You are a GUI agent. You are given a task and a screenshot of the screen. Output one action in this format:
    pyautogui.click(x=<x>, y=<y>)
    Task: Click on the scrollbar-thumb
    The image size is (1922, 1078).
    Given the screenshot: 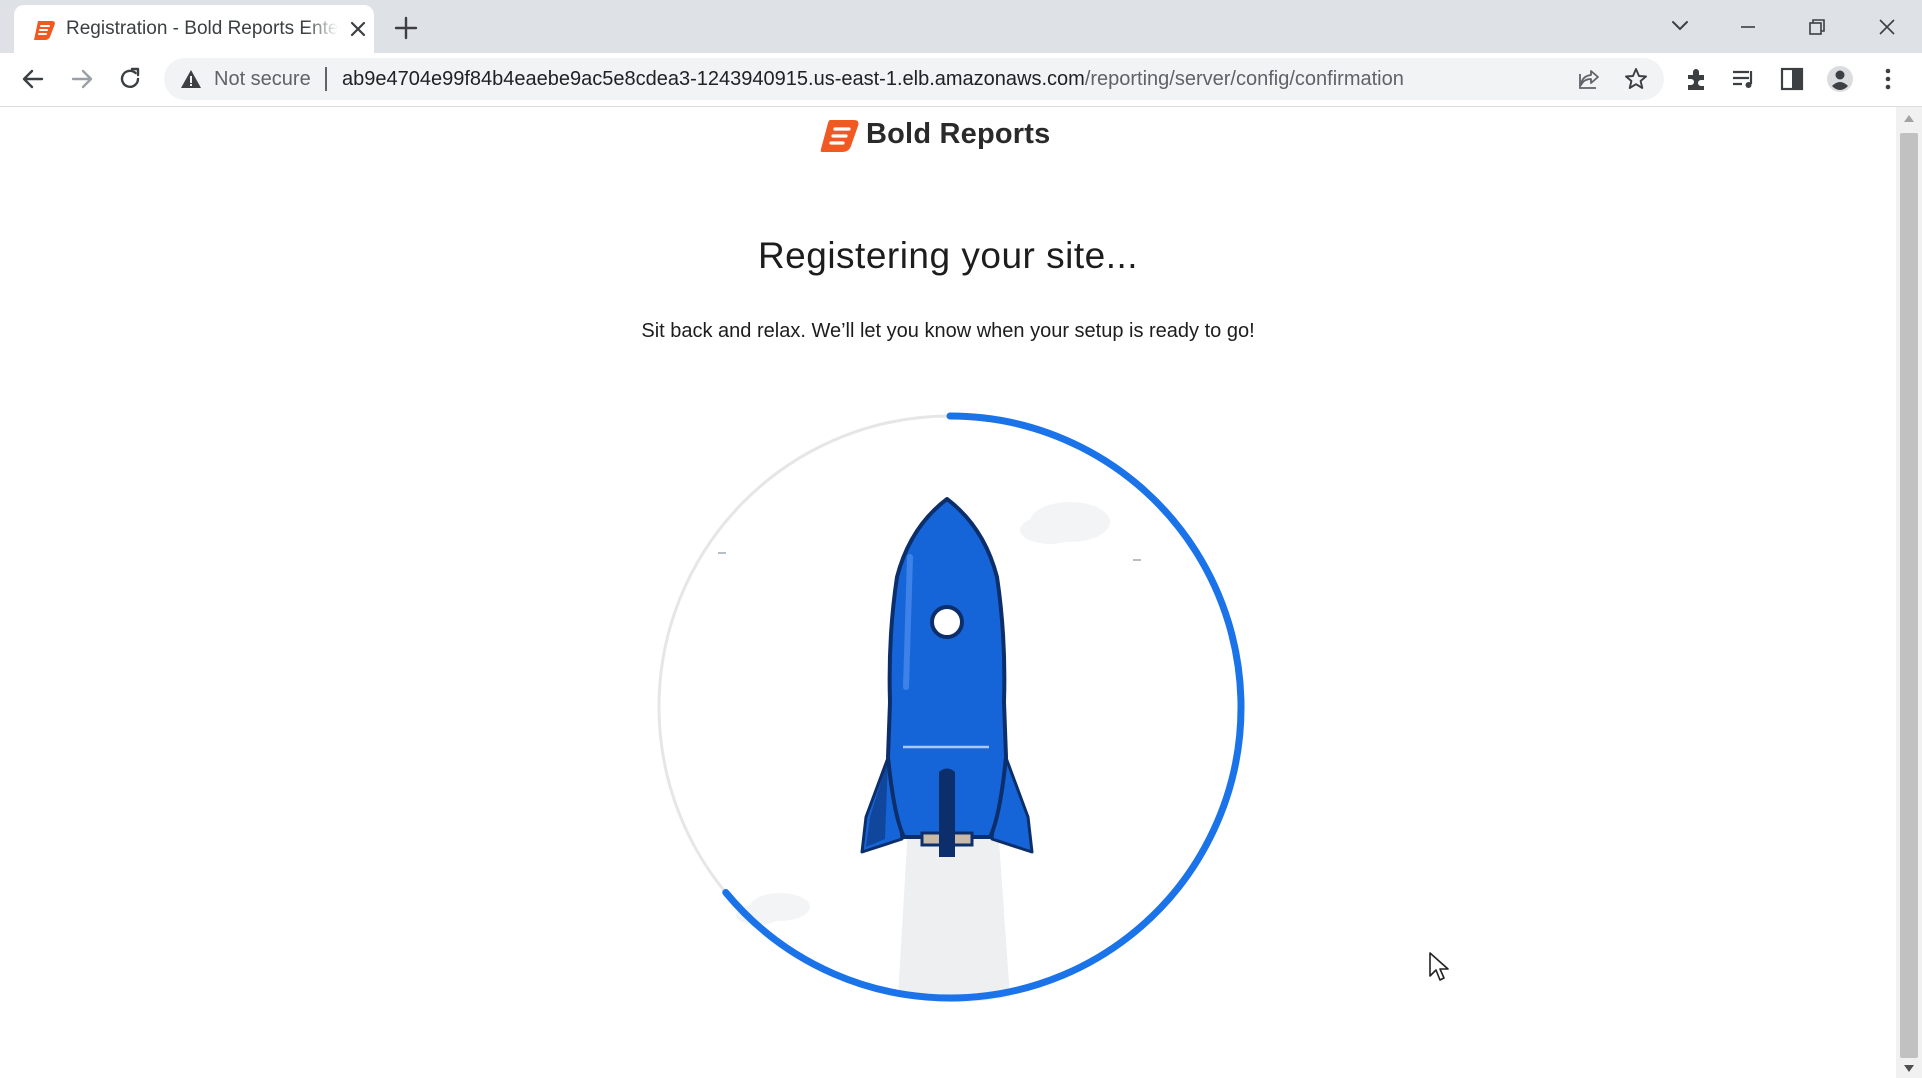 What is the action you would take?
    pyautogui.click(x=1909, y=595)
    